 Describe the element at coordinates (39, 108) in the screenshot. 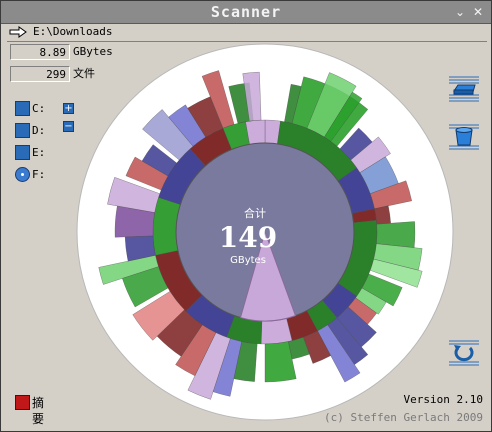

I see `drive-label: C:` at that location.